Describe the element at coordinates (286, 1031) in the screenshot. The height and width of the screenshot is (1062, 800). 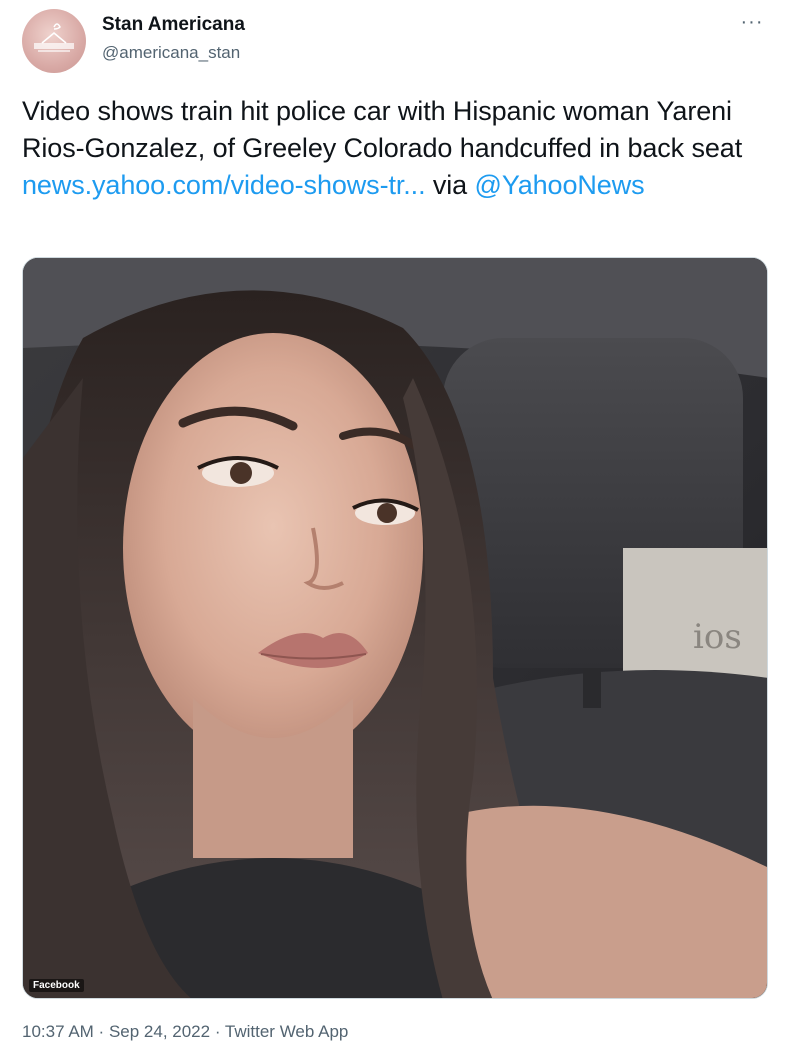
I see `tweet-source: Twitter Web App` at that location.